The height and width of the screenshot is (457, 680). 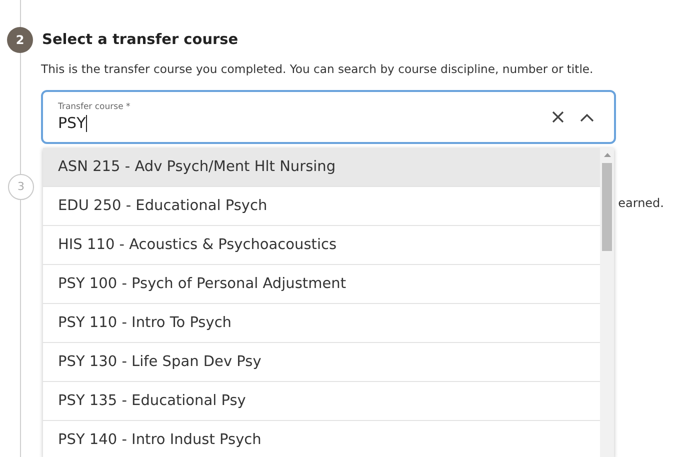 What do you see at coordinates (641, 203) in the screenshot?
I see `step-description: earned.` at bounding box center [641, 203].